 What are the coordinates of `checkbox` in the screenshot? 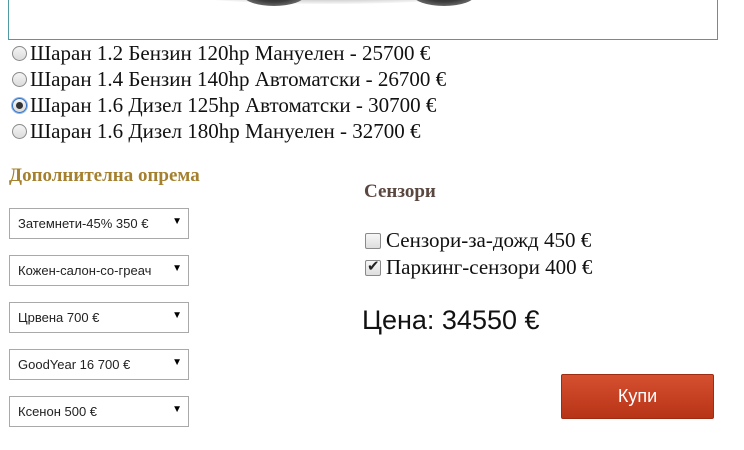 It's located at (373, 240).